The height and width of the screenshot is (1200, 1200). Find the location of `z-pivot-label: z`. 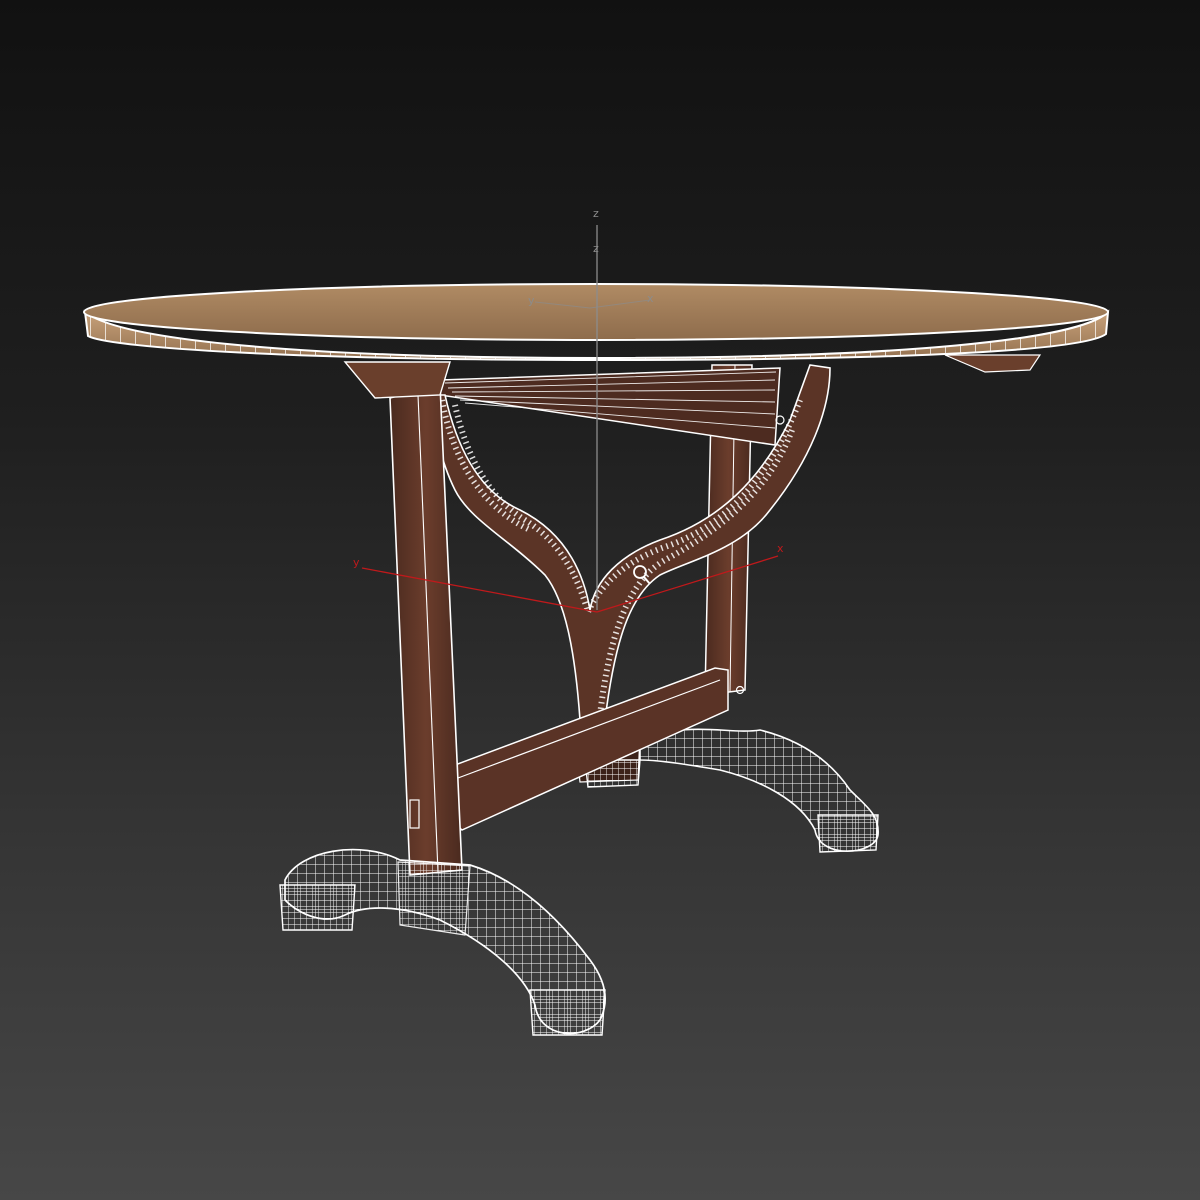

z-pivot-label: z is located at coordinates (596, 248).